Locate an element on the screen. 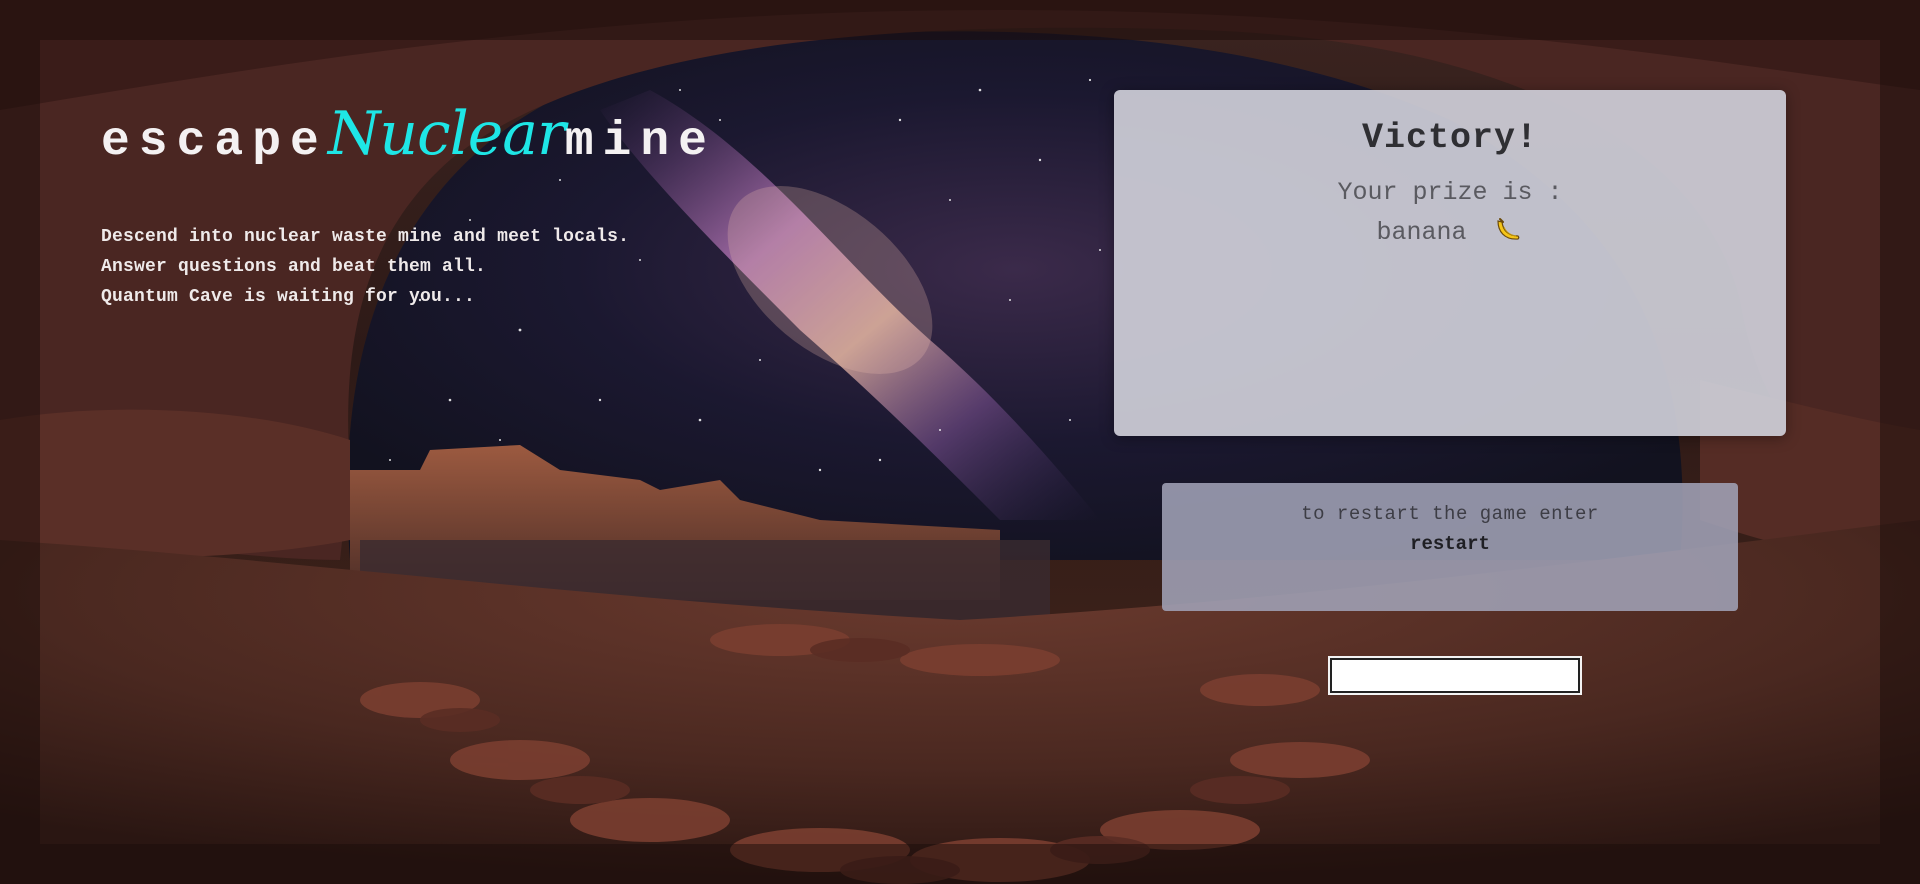  title-prefix: escape is located at coordinates (214, 142).